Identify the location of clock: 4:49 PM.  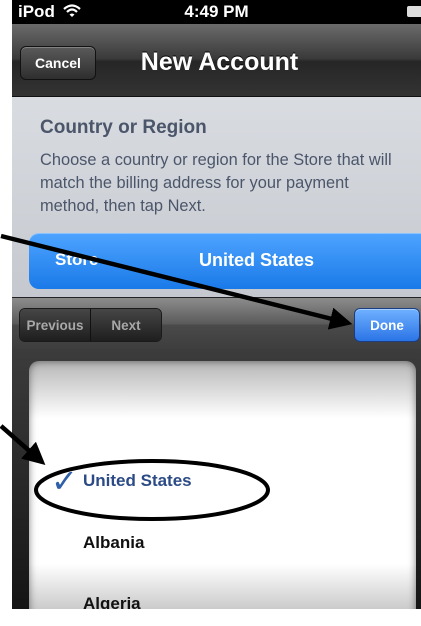
(216, 11).